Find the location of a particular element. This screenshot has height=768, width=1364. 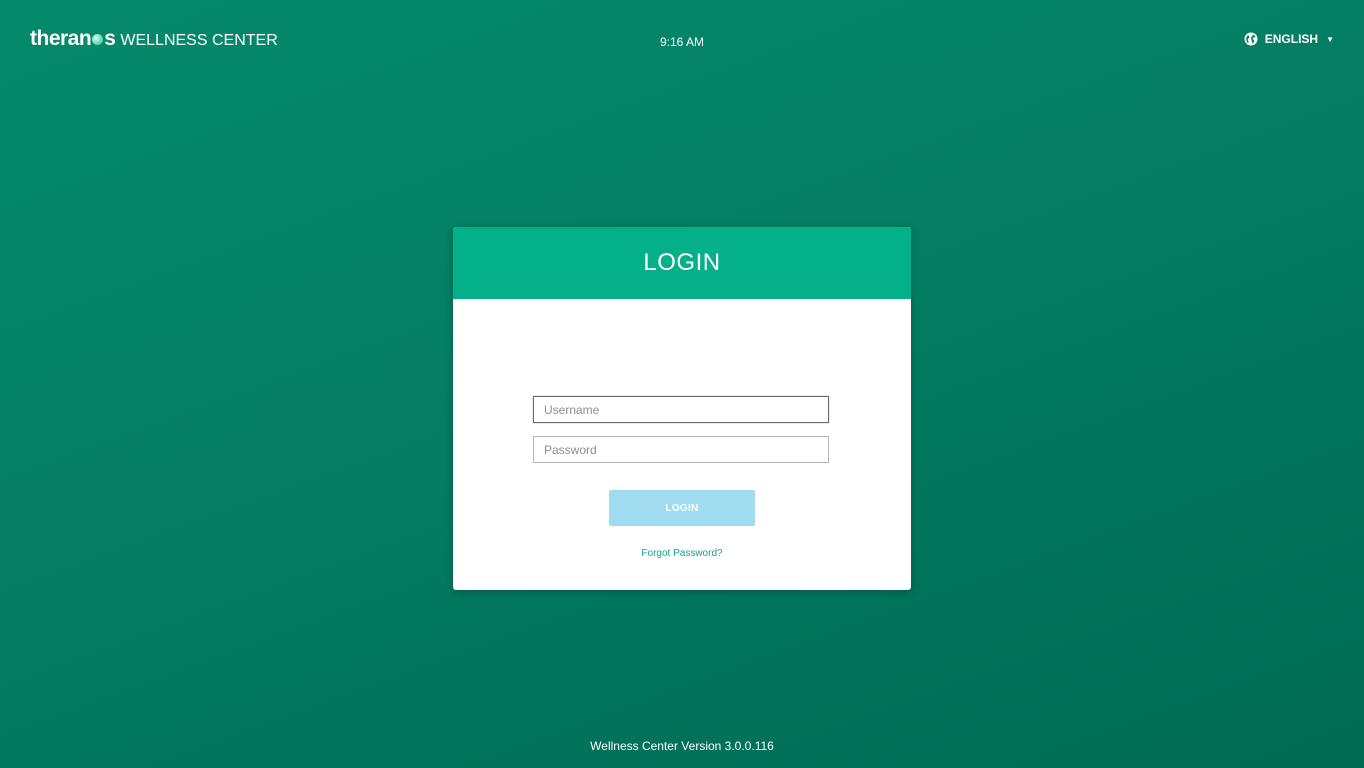

password-input is located at coordinates (681, 449).